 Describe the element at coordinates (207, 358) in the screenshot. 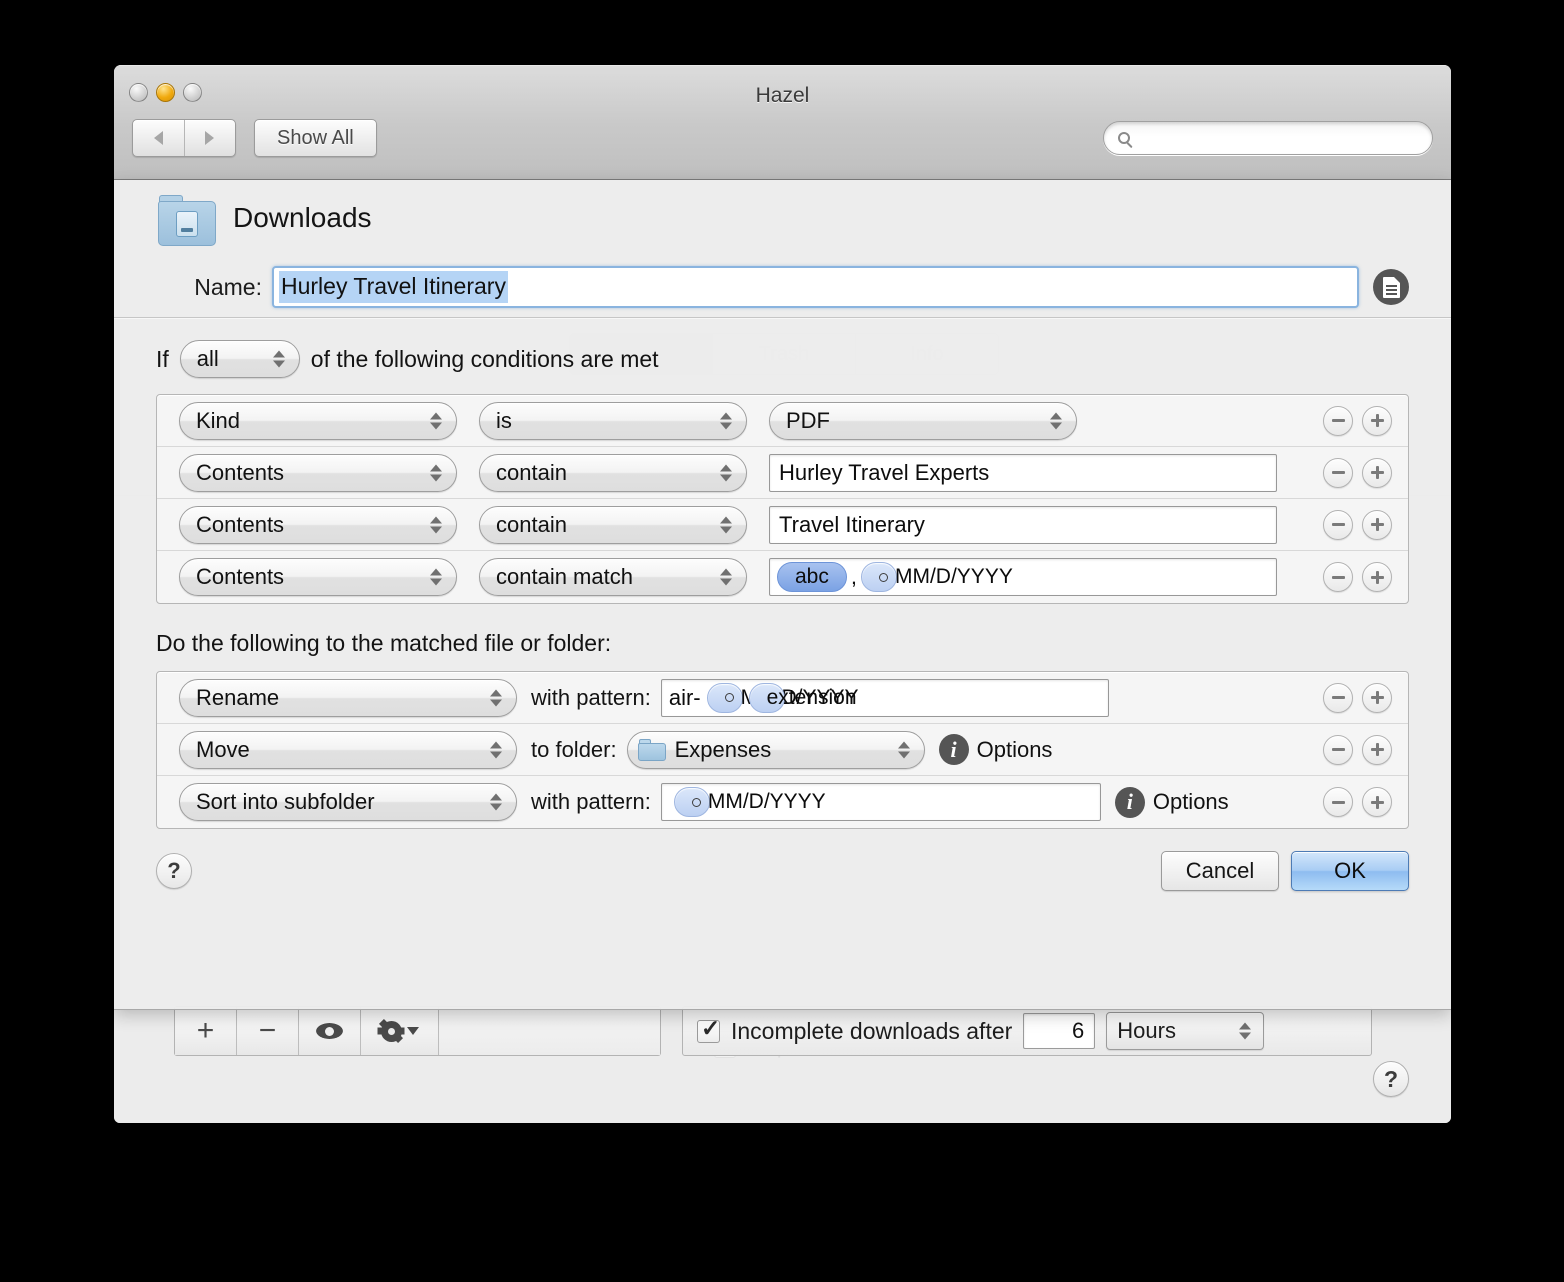

I see `match-mode-value: all` at that location.